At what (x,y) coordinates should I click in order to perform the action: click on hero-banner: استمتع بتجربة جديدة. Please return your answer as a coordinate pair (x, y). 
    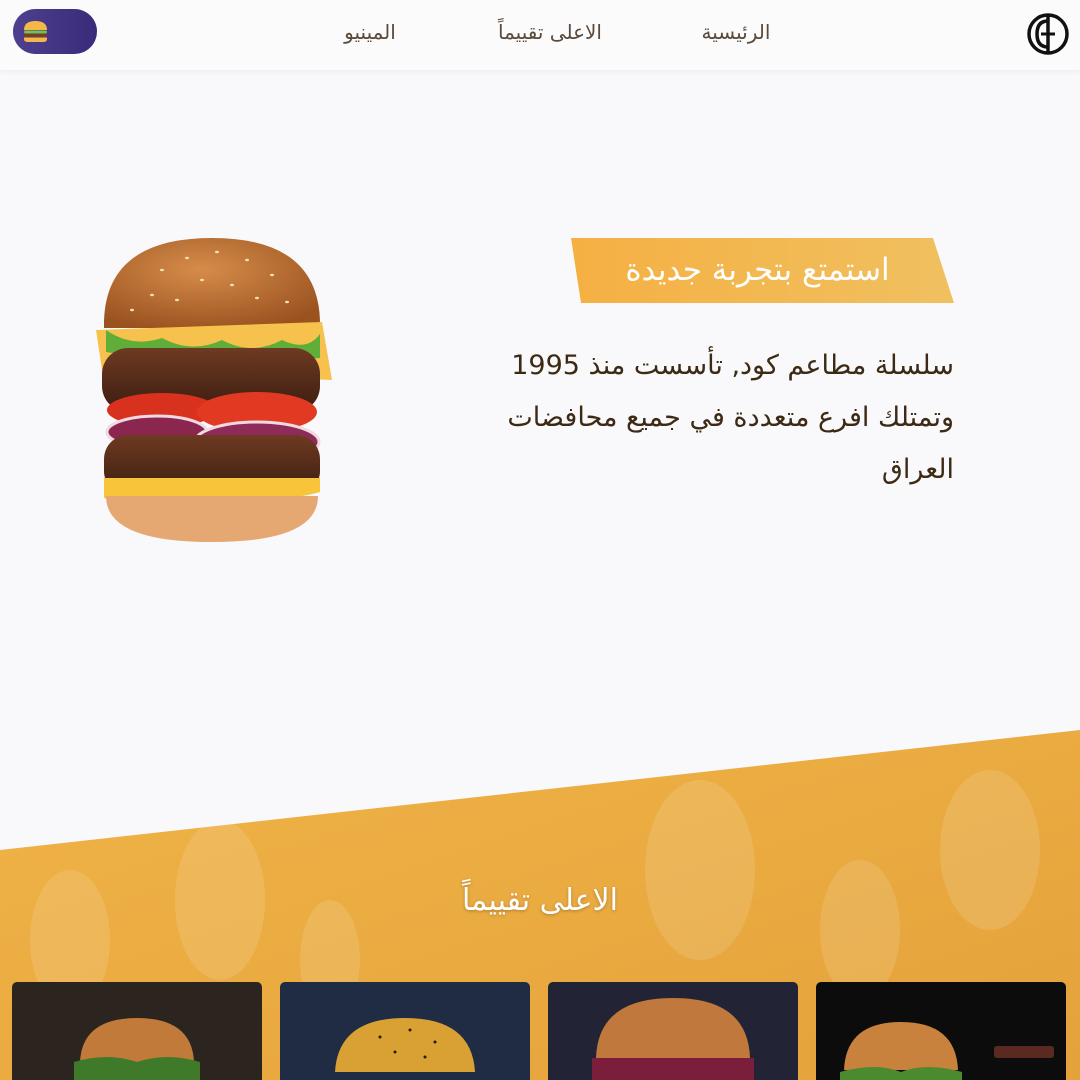
    Looking at the image, I should click on (757, 270).